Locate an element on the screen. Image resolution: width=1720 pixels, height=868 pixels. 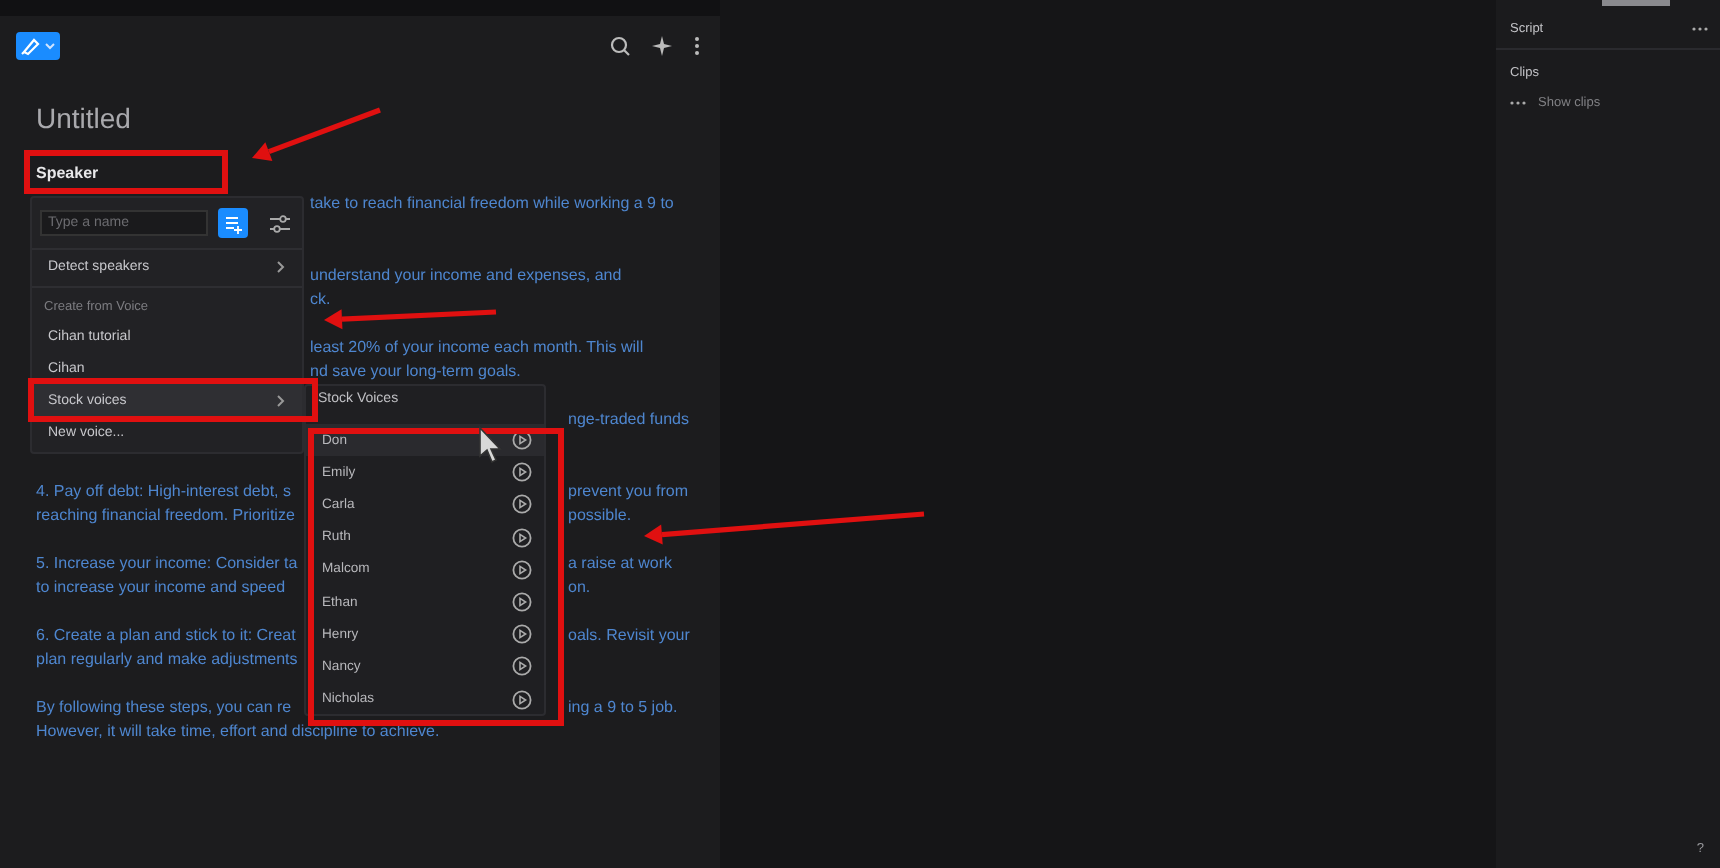
paragraph-text: ck. is located at coordinates (319, 300).